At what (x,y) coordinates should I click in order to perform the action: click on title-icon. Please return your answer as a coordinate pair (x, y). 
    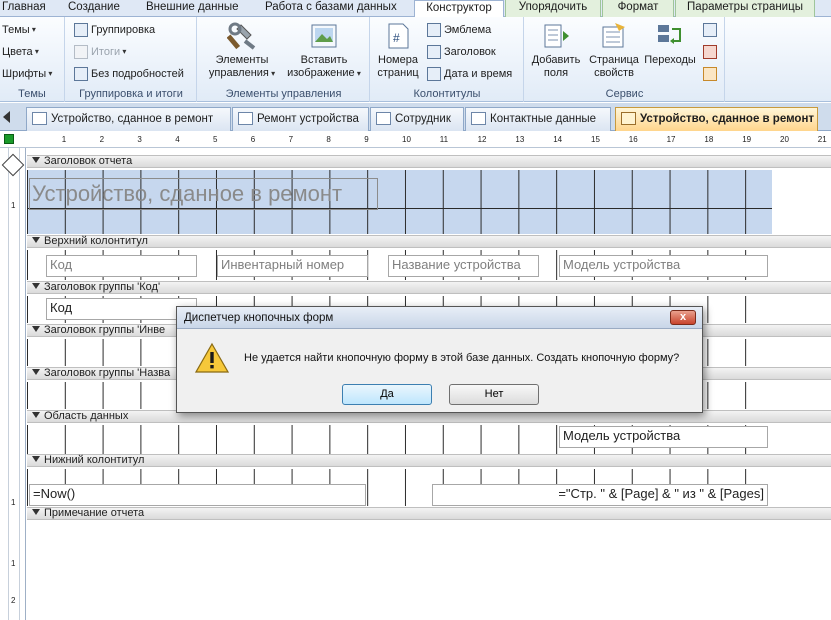
    Looking at the image, I should click on (434, 52).